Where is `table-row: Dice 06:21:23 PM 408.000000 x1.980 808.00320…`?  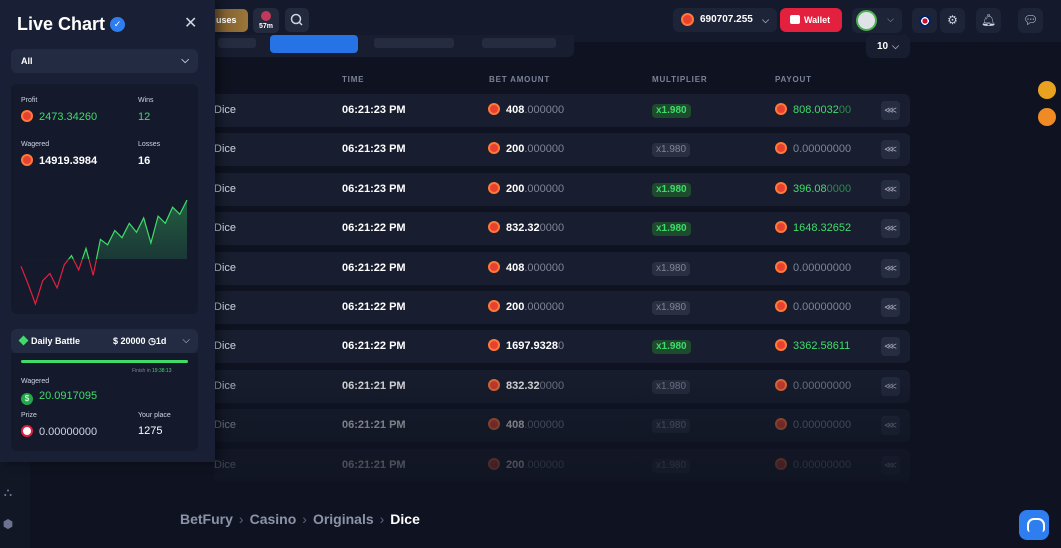
table-row: Dice 06:21:23 PM 408.000000 x1.980 808.00320… is located at coordinates (562, 110).